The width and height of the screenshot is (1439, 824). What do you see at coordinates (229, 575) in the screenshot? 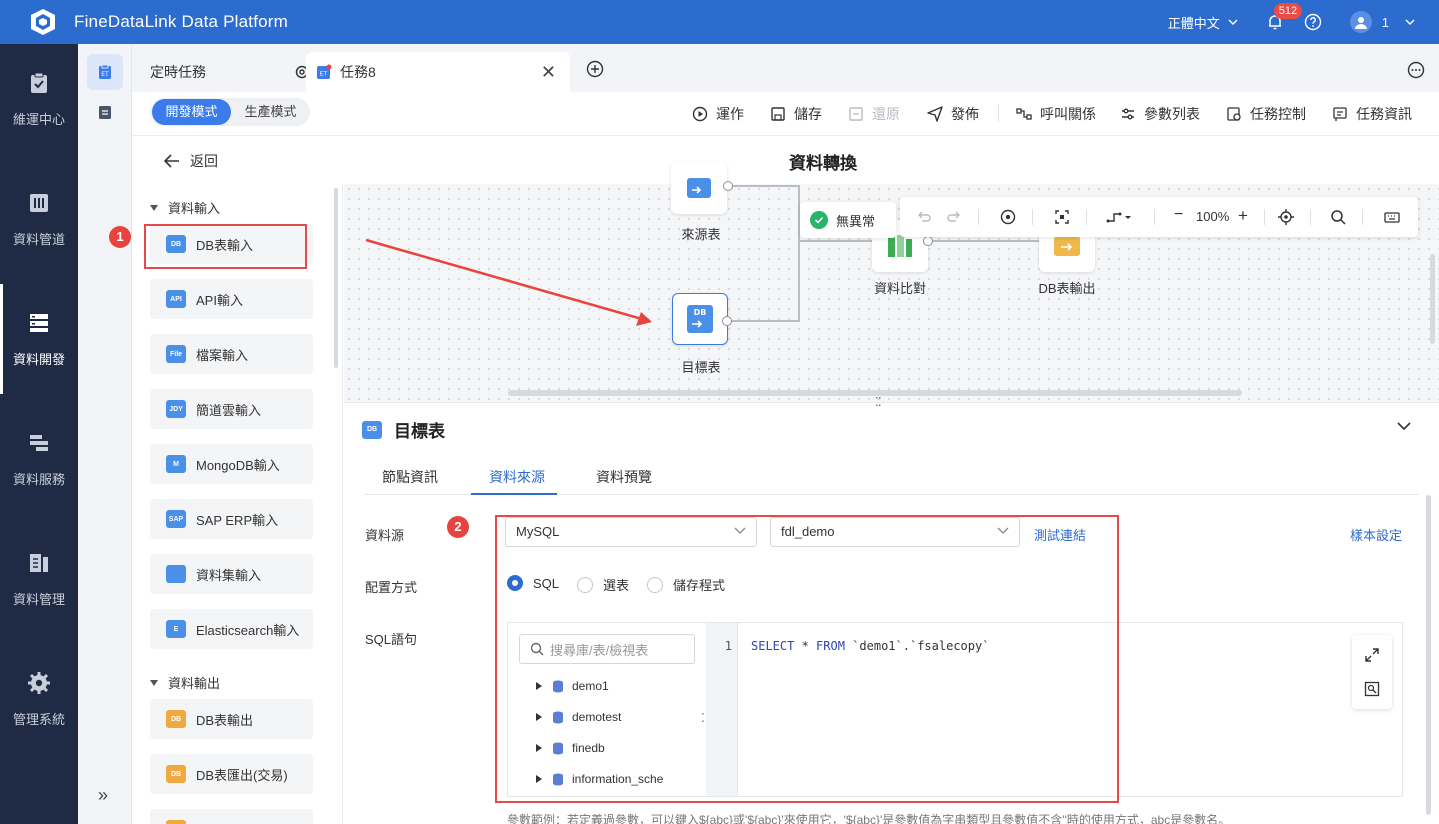
I see `palette-item-label: 資料集輸入` at bounding box center [229, 575].